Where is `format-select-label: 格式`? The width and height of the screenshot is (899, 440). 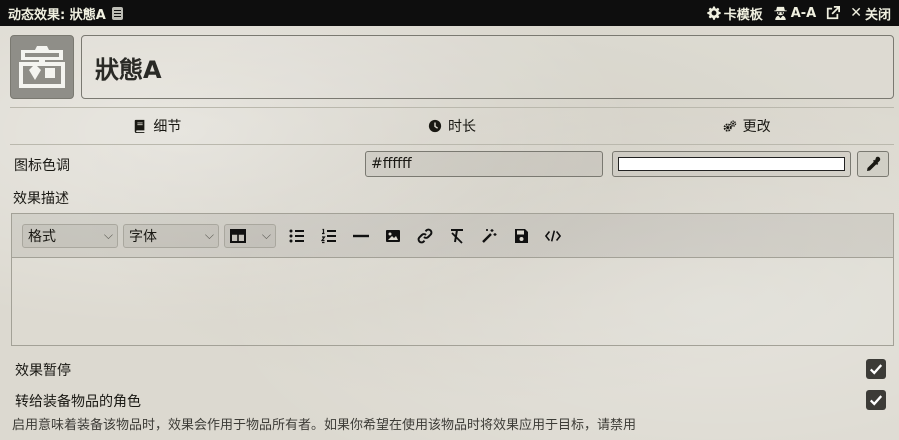 format-select-label: 格式 is located at coordinates (42, 236).